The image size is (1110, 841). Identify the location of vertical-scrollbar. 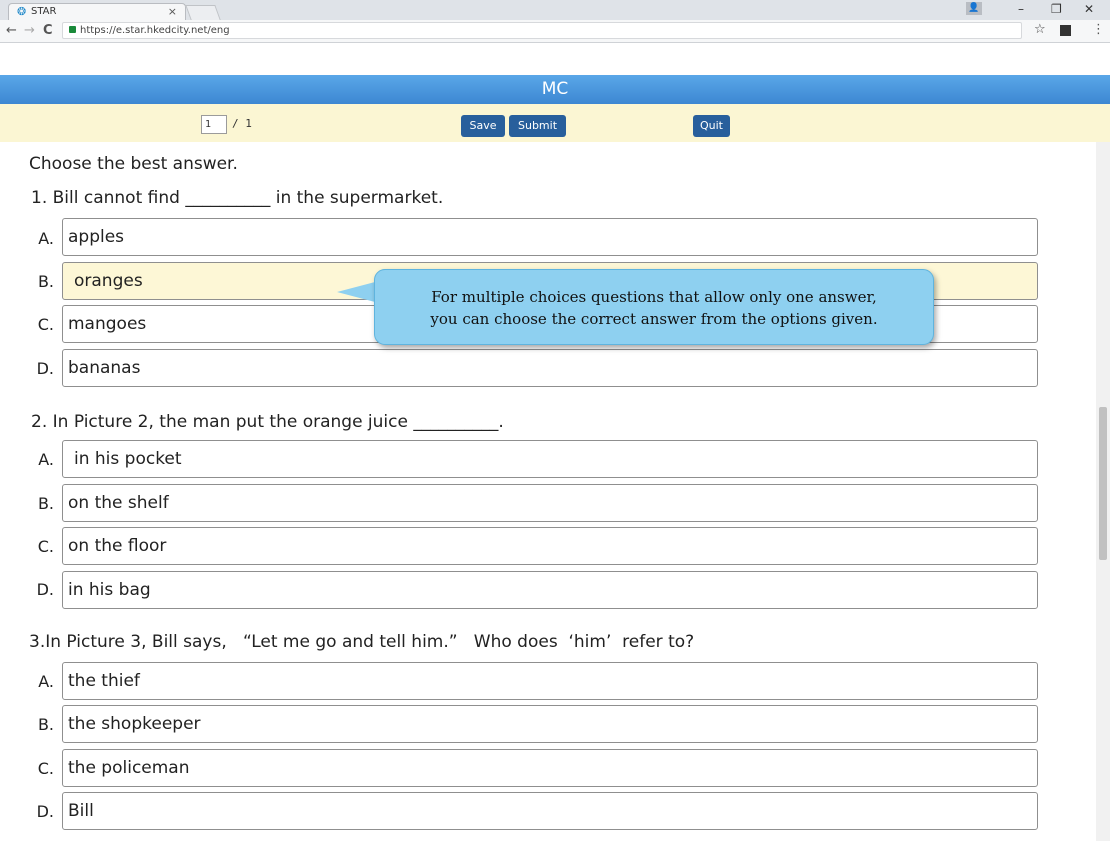
(1103, 491).